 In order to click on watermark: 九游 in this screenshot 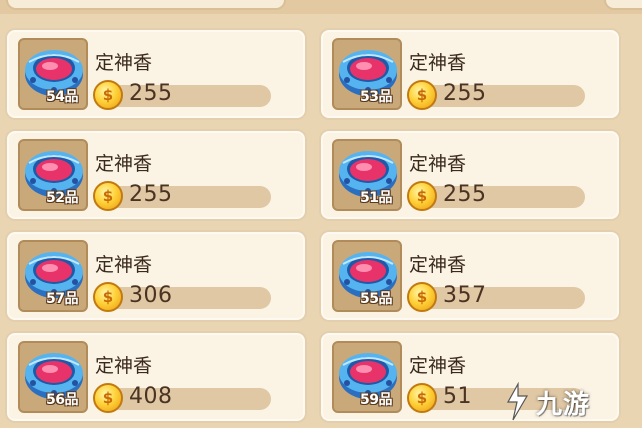, I will do `click(567, 402)`.